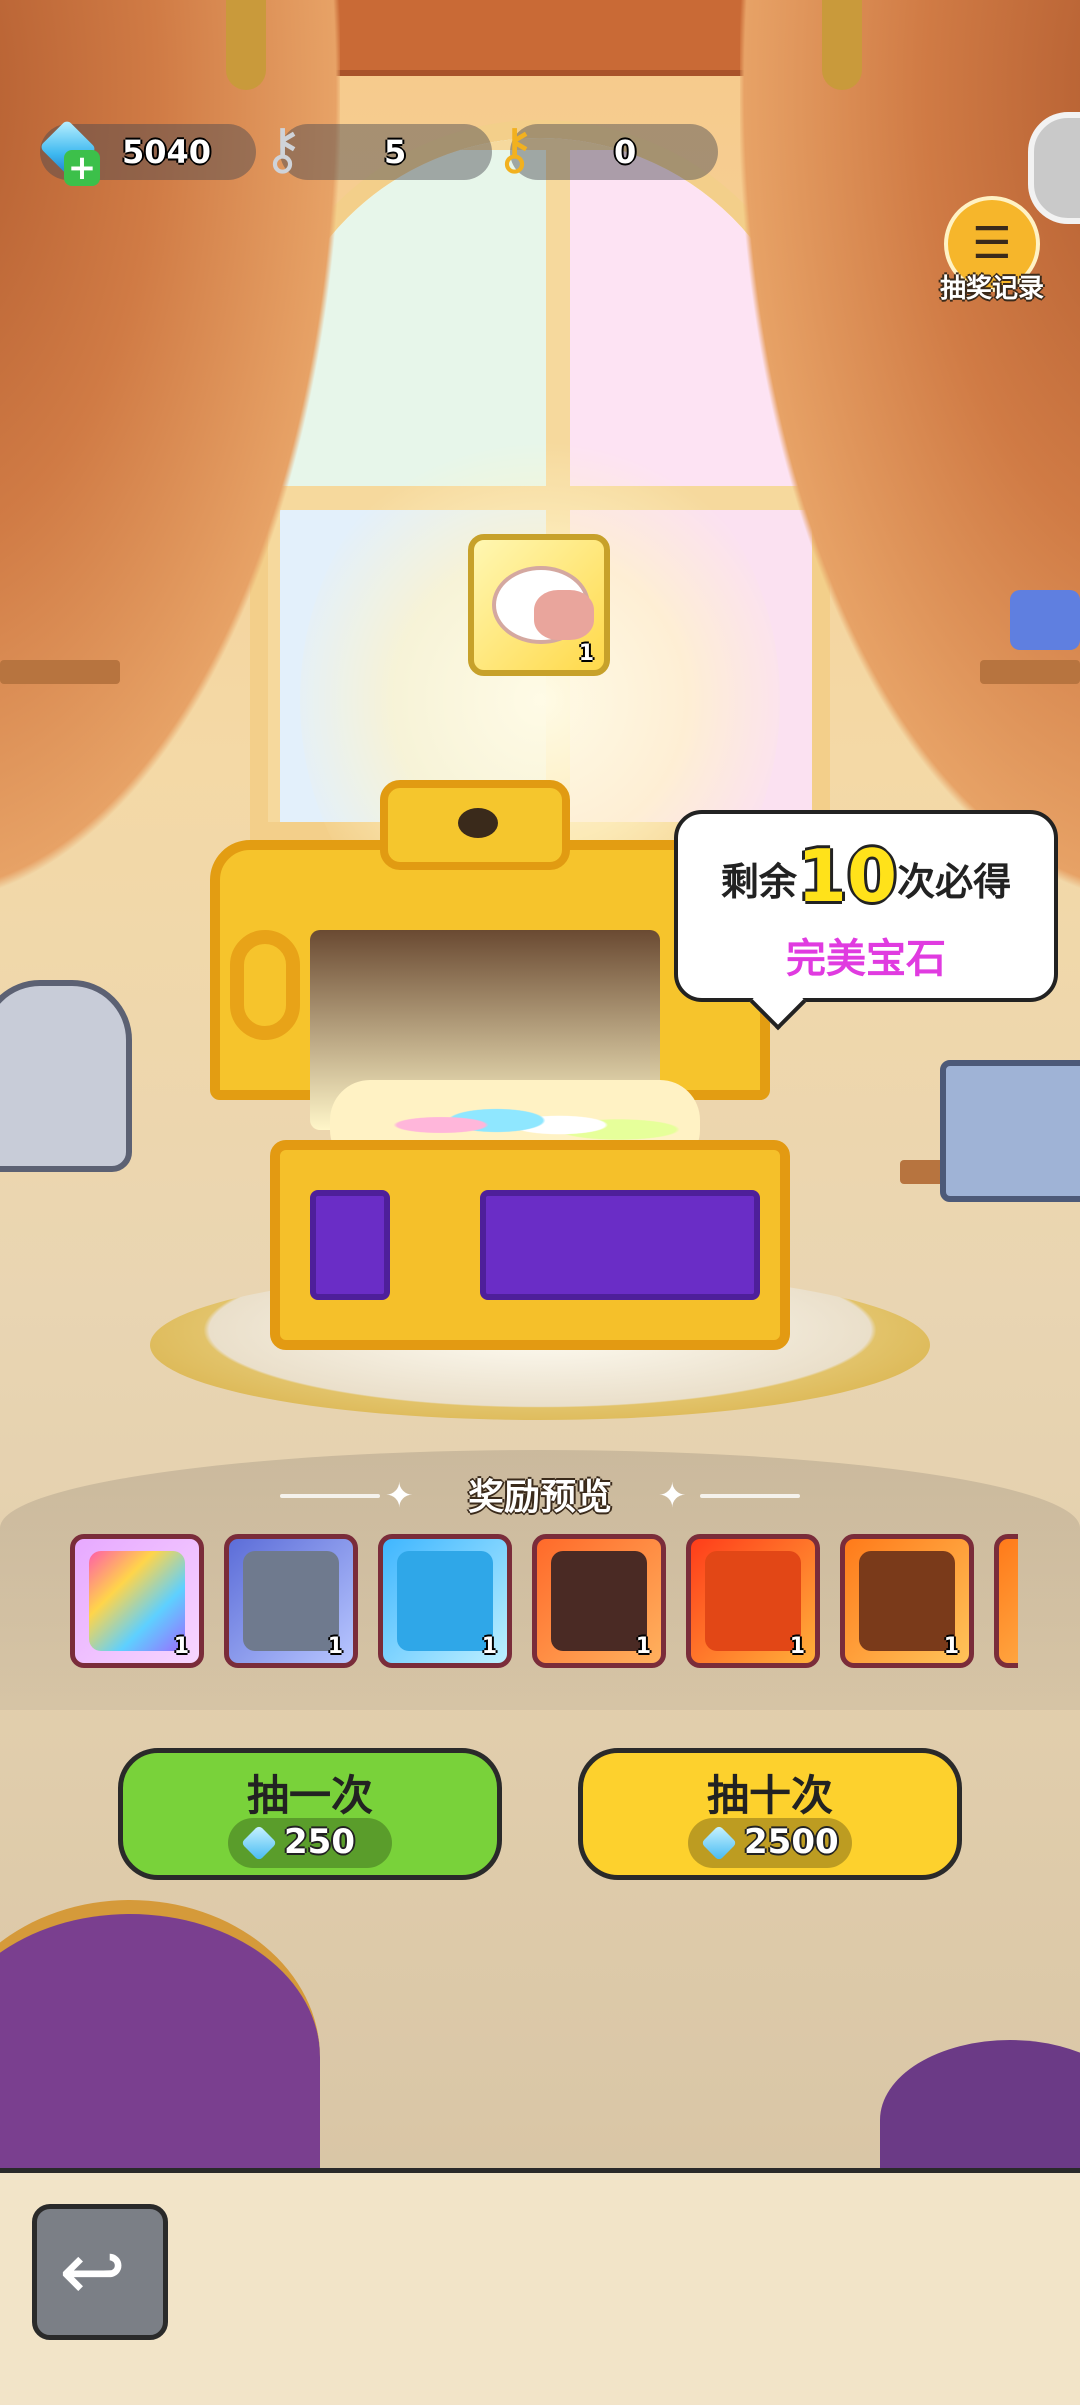  Describe the element at coordinates (1010, 1131) in the screenshot. I see `crystal-decoration` at that location.